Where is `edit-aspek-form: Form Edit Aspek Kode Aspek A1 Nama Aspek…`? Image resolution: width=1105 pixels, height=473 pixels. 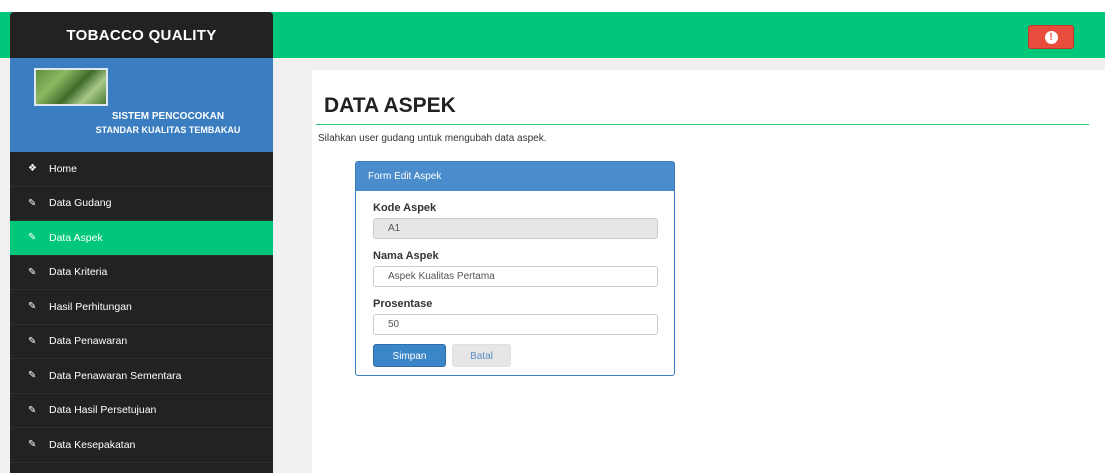 edit-aspek-form: Form Edit Aspek Kode Aspek A1 Nama Aspek… is located at coordinates (515, 268).